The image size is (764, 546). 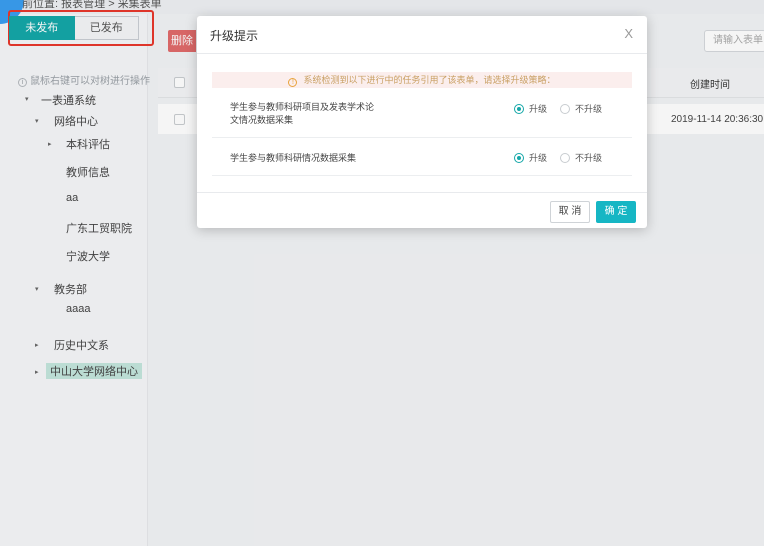 I want to click on notice-text: 系统检测到以下进行中的任务引用了该表单，请选择升级策略：, so click(x=429, y=80).